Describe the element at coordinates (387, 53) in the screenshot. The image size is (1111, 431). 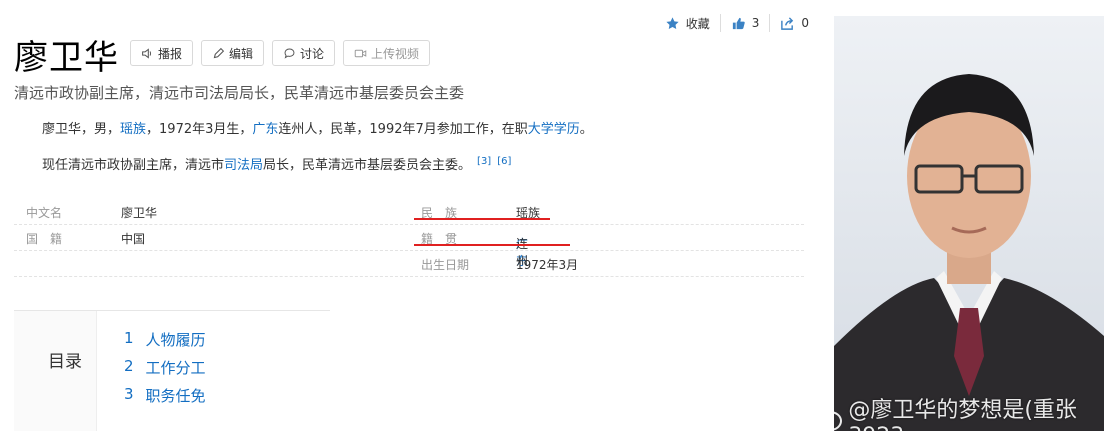
I see `upload-video-button: 上传视频` at that location.